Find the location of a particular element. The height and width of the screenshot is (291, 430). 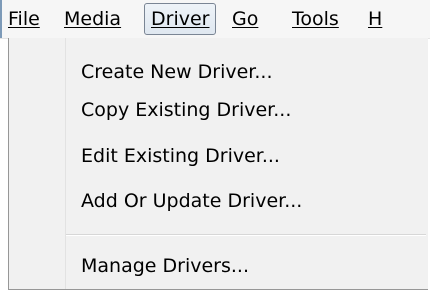

menu-help-label: H is located at coordinates (375, 19).